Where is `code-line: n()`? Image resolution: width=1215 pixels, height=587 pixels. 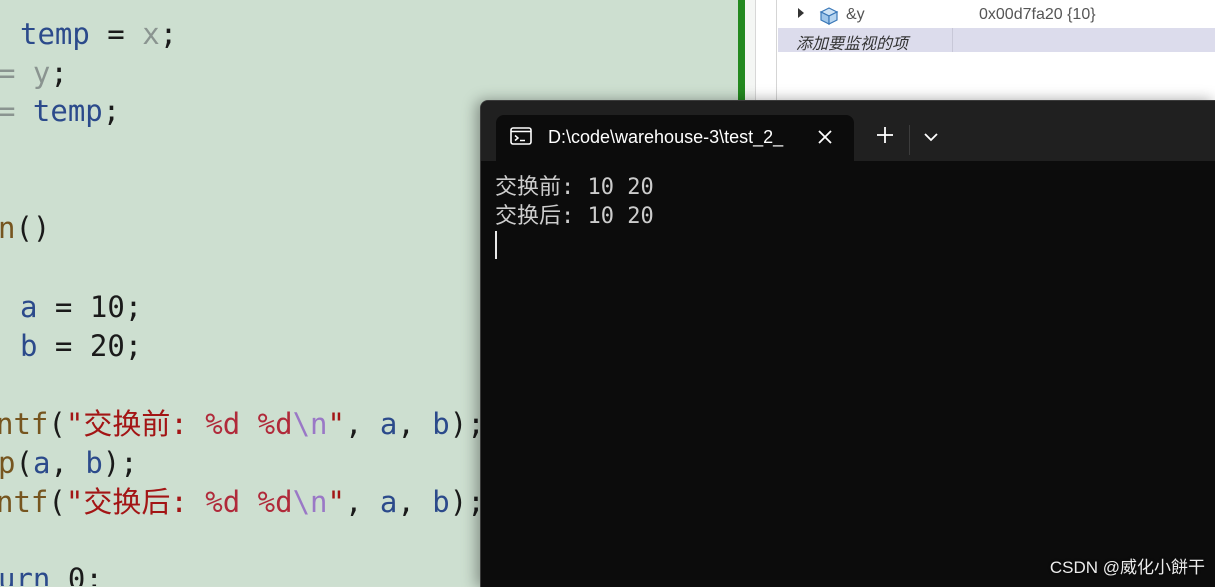
code-line: n() is located at coordinates (25, 228).